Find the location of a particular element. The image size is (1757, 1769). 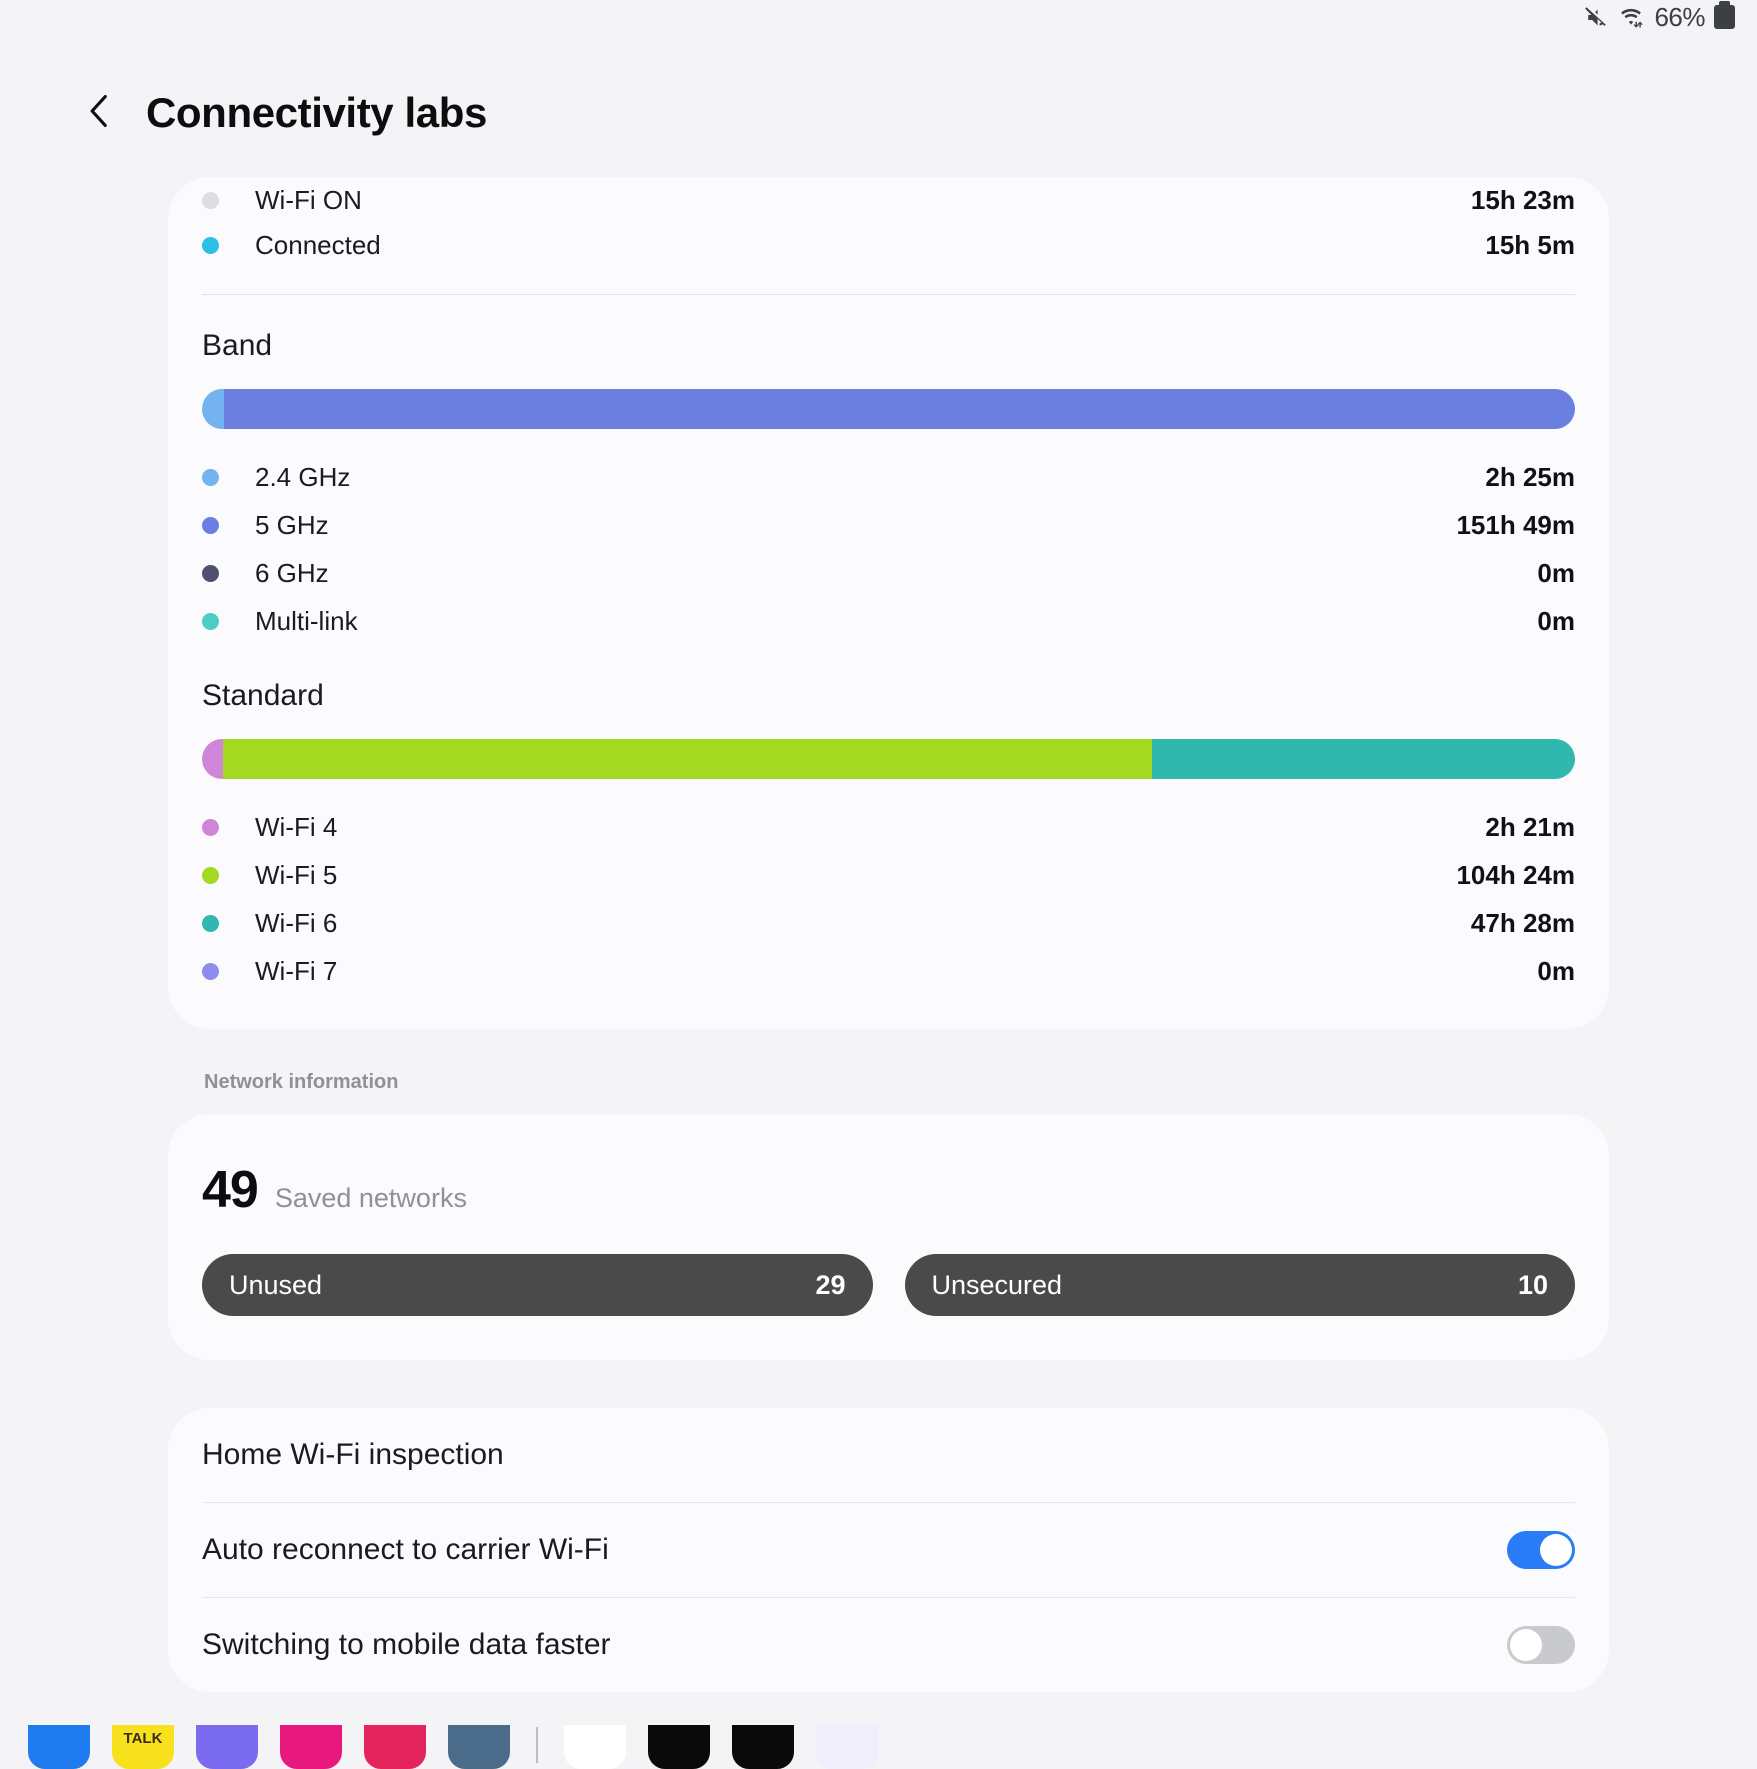

status-bar: 66% is located at coordinates (878, 17).